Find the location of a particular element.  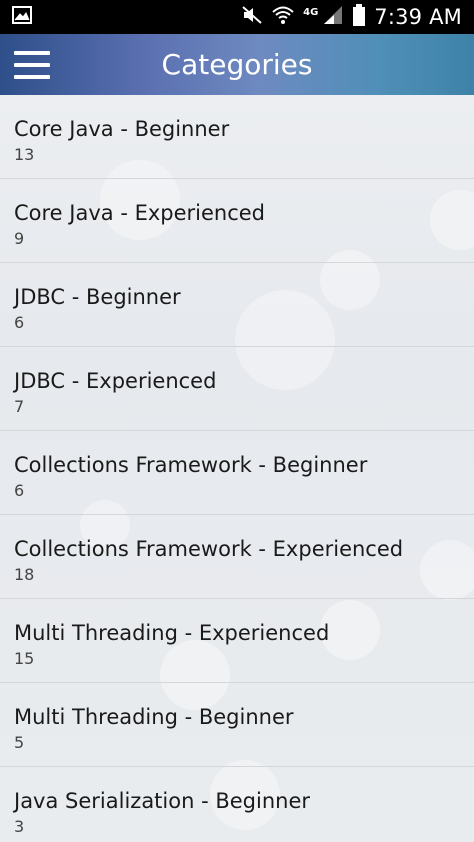

list-item: Multi Threading - Experienced 15 is located at coordinates (237, 641).